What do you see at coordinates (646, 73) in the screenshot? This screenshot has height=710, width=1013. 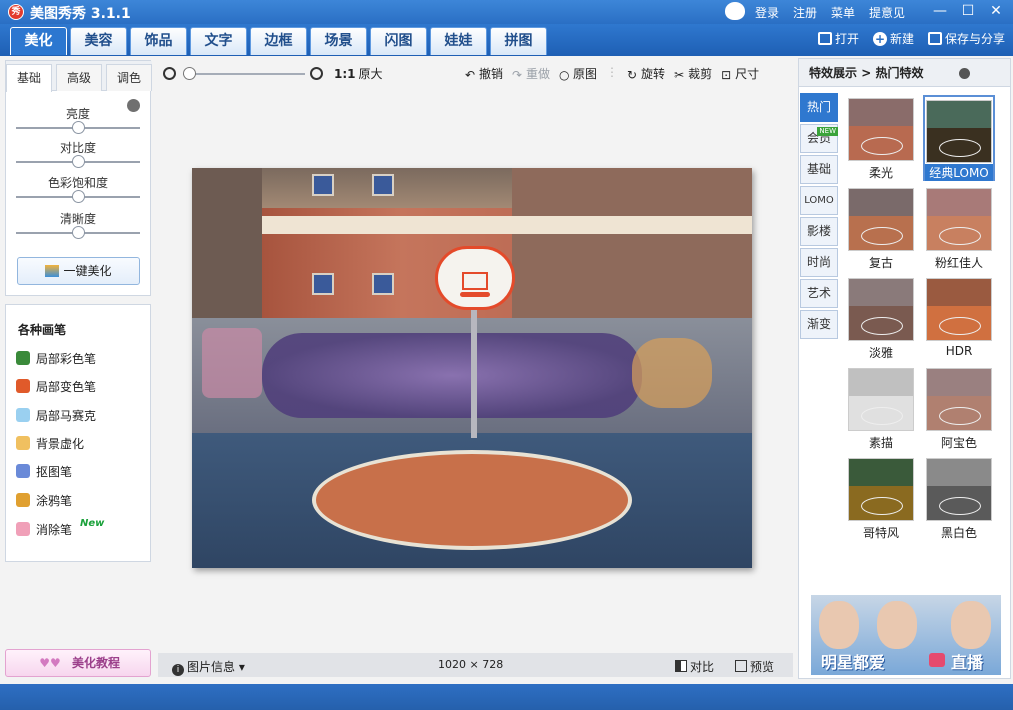 I see `rotate-button: ↻ 旋转` at bounding box center [646, 73].